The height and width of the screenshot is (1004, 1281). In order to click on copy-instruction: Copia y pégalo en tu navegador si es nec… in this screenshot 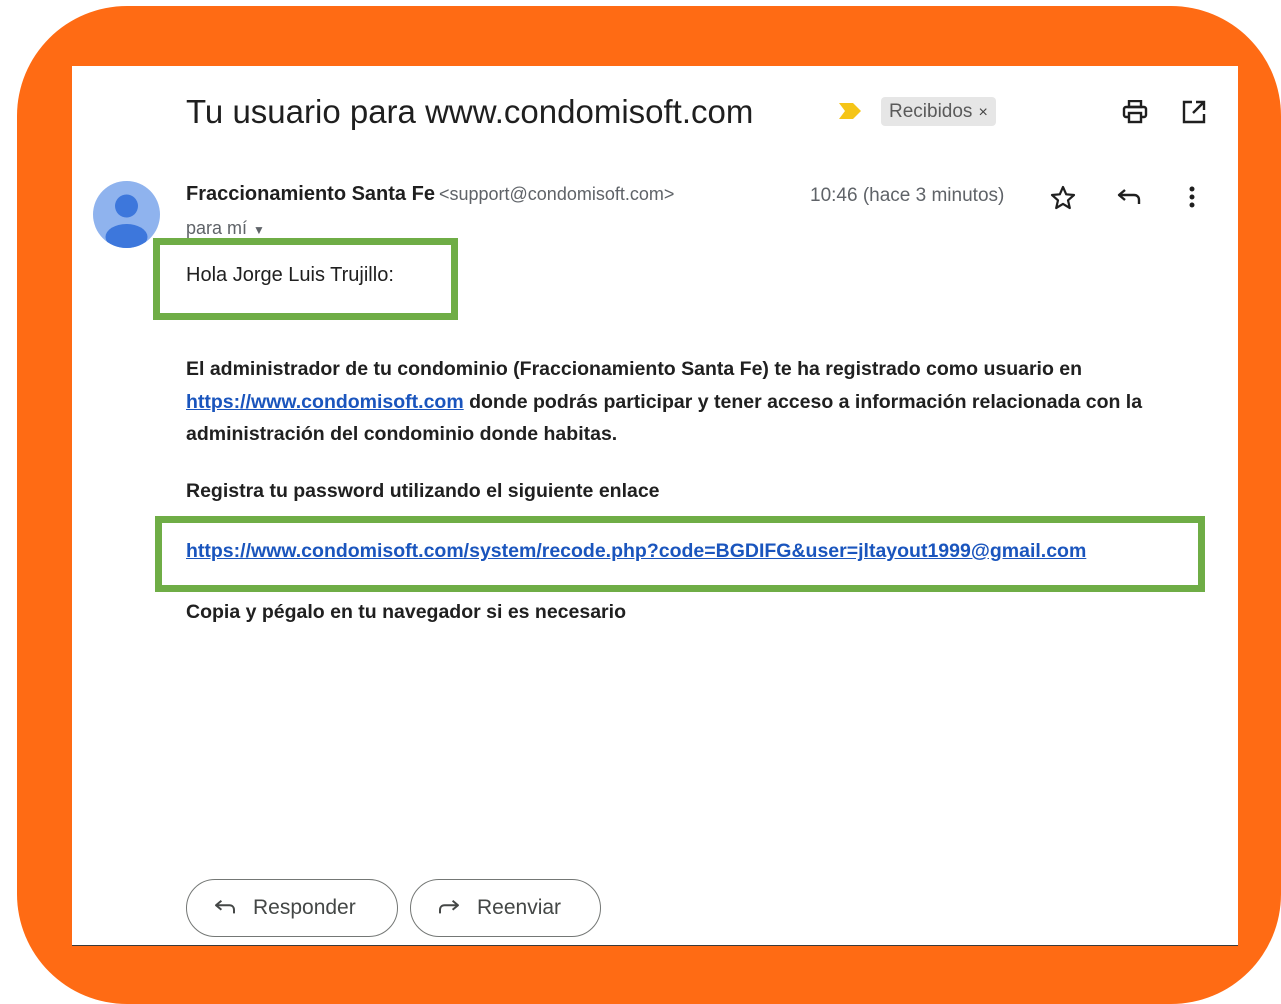, I will do `click(406, 612)`.